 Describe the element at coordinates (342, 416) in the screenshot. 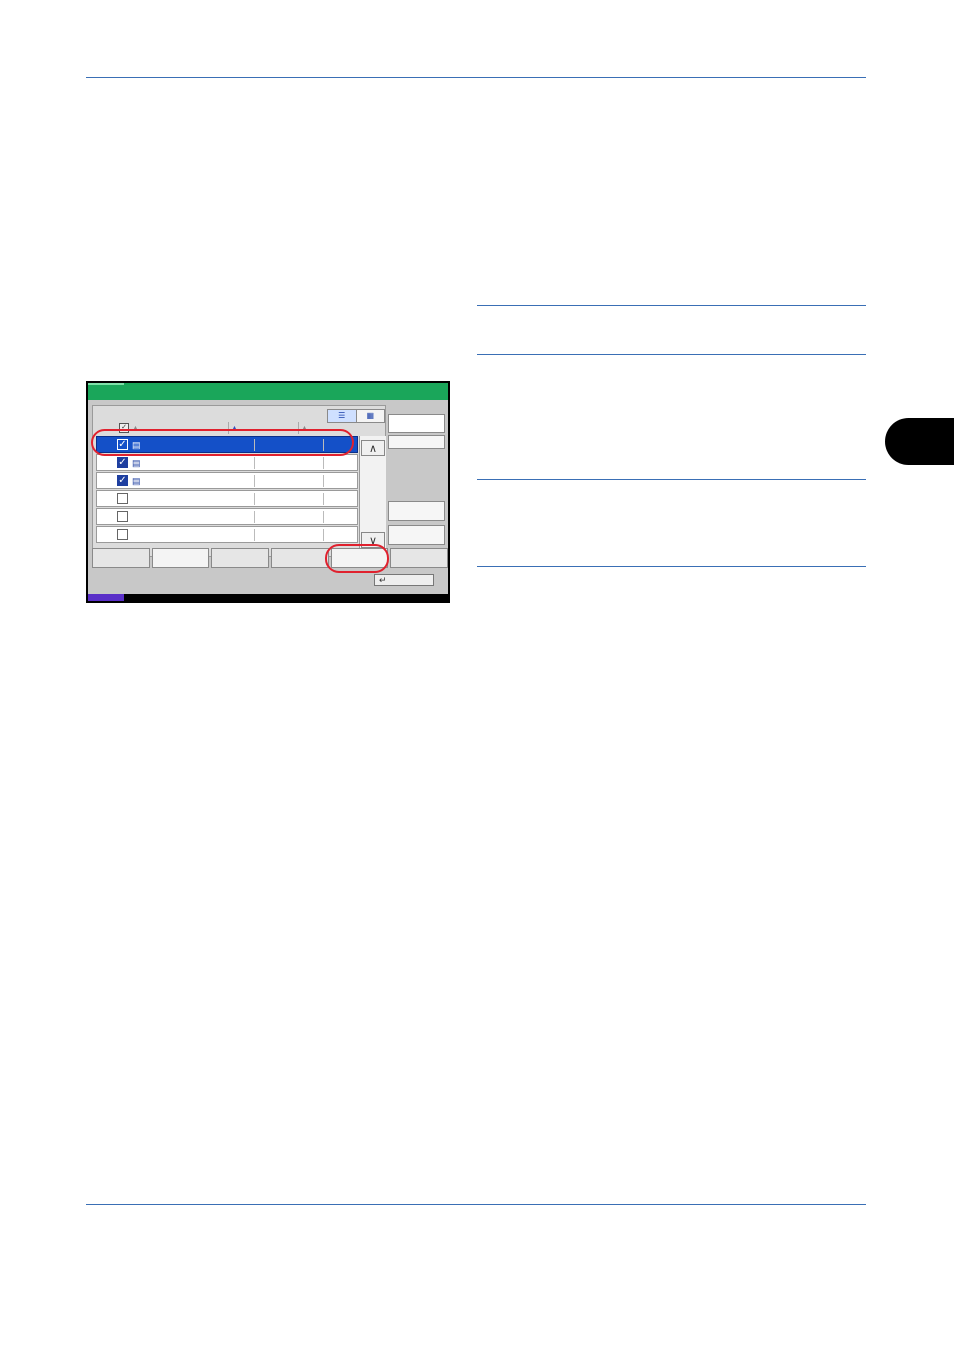

I see `list-view-icon: ☰` at that location.